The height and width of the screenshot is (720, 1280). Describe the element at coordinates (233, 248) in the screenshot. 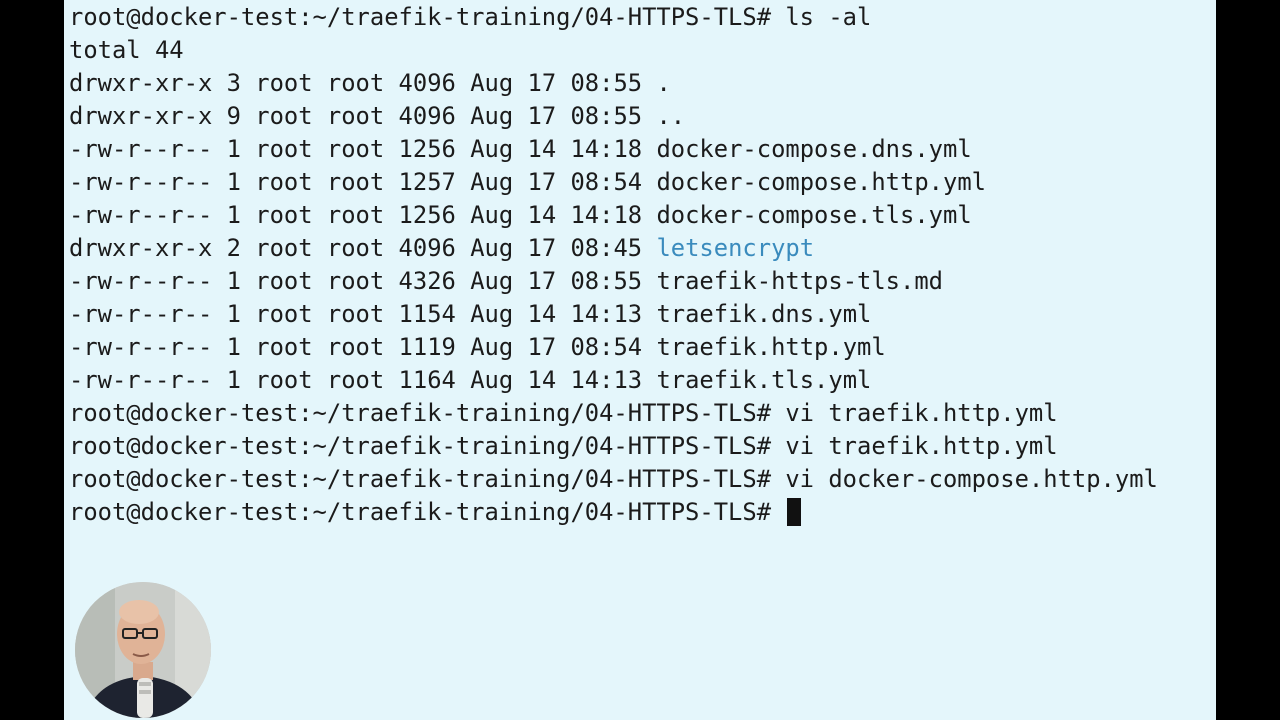

I see `file-link-count: 2` at that location.